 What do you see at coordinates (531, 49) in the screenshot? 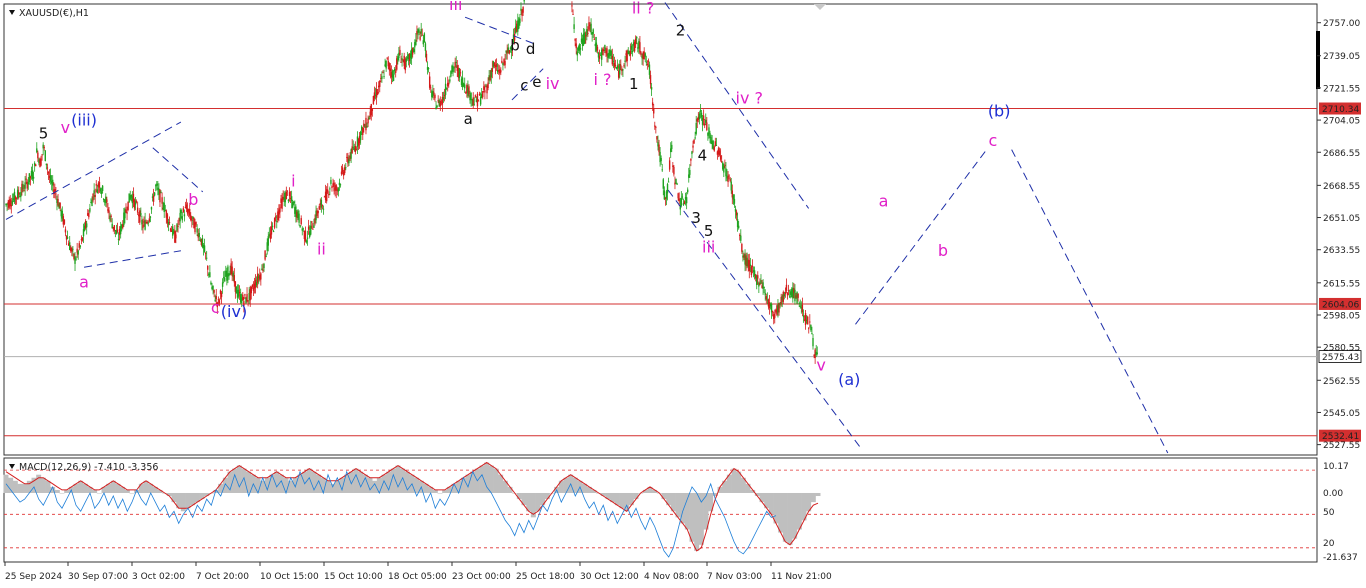
I see `wave-label: d` at bounding box center [531, 49].